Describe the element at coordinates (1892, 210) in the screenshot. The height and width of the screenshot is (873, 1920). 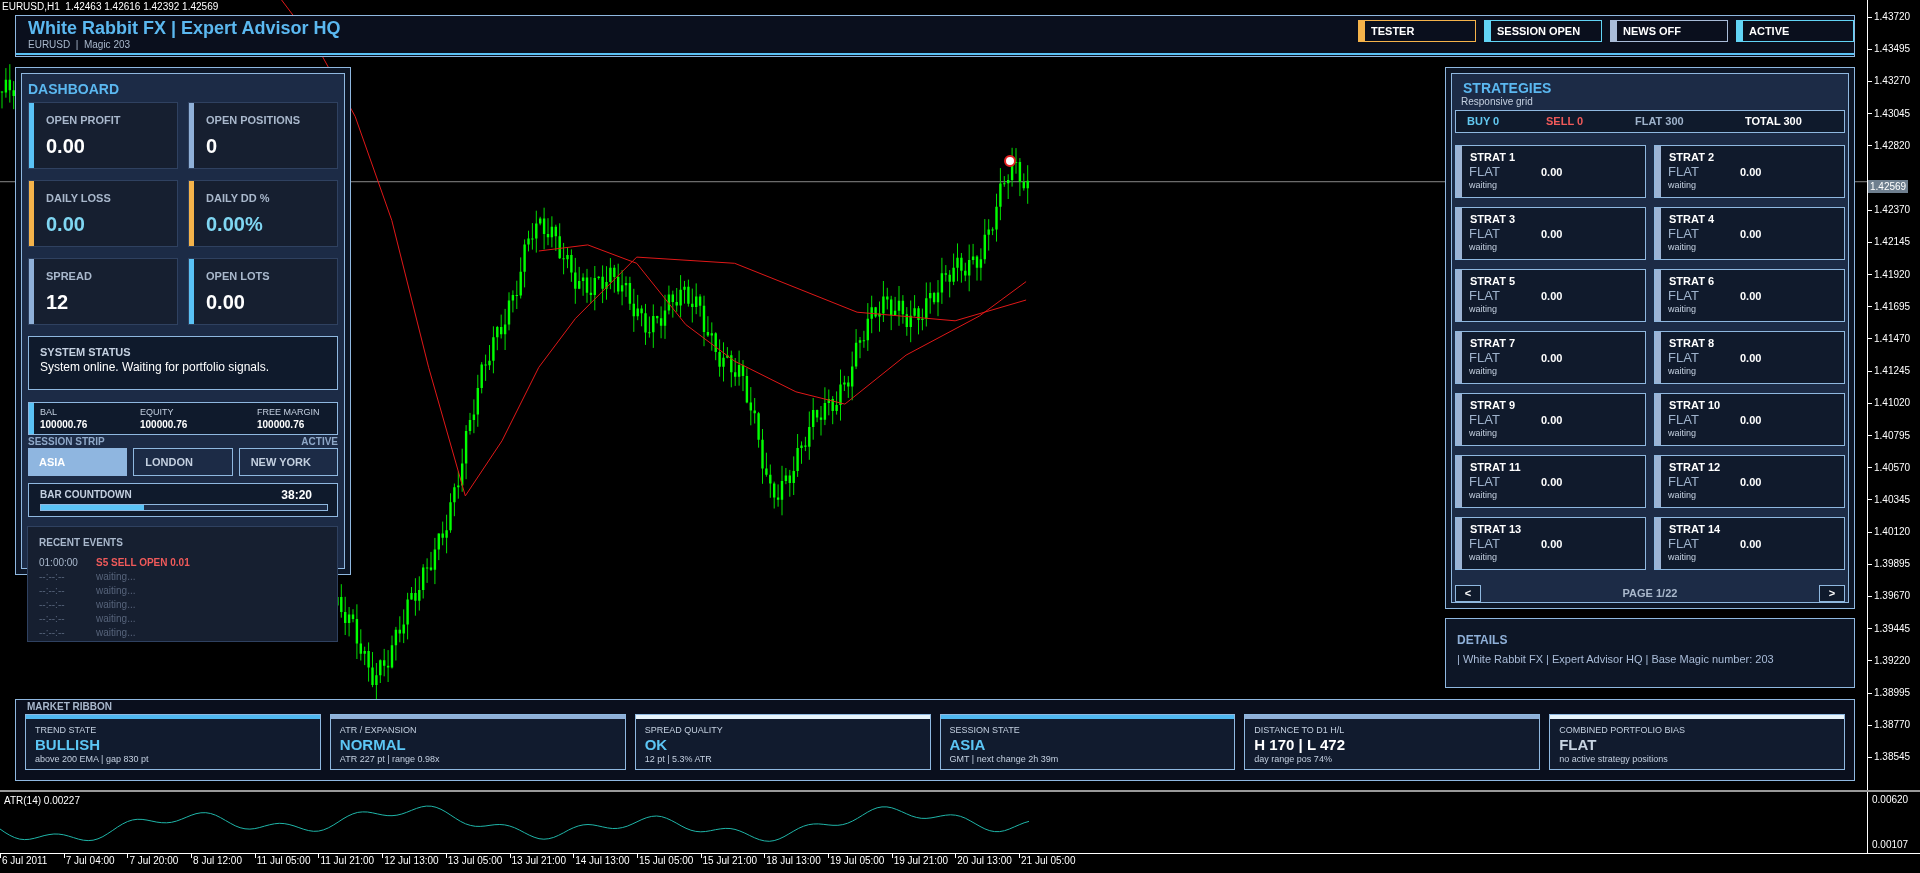
I see `price-label: 1.42370` at that location.